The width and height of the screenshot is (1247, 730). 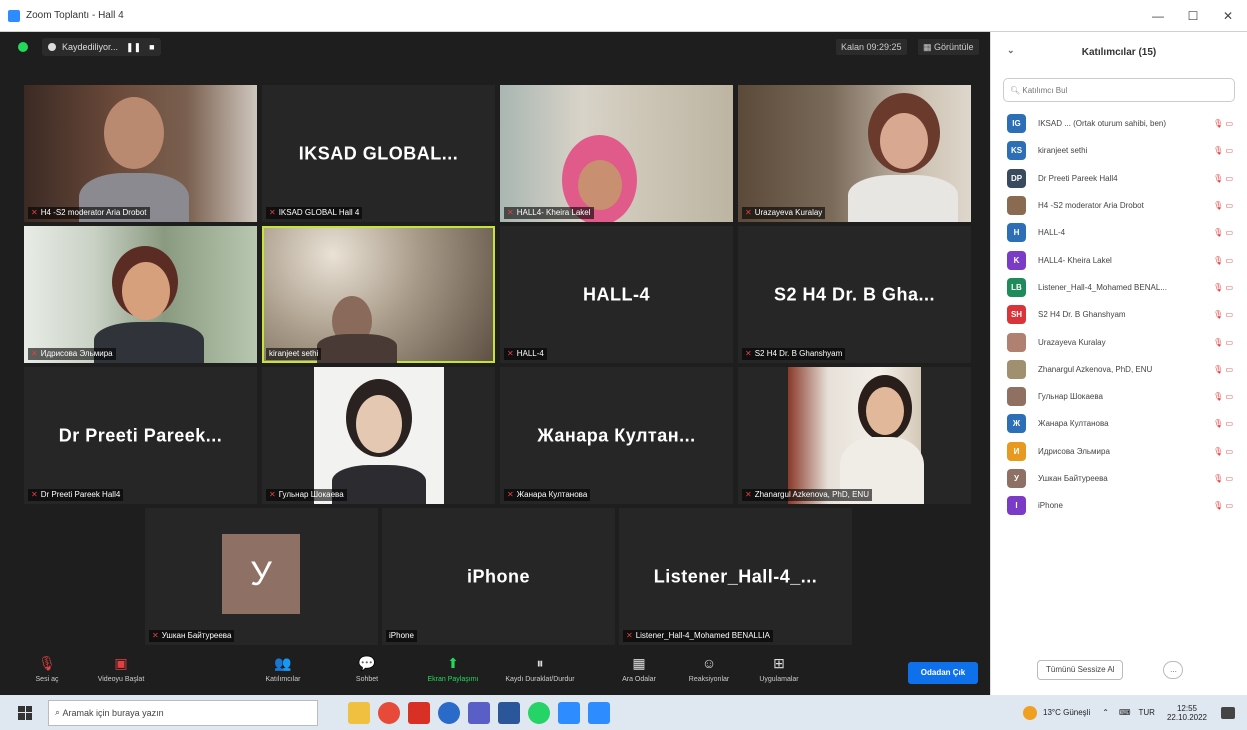 I want to click on participant-search: 🔍︎, so click(x=1119, y=90).